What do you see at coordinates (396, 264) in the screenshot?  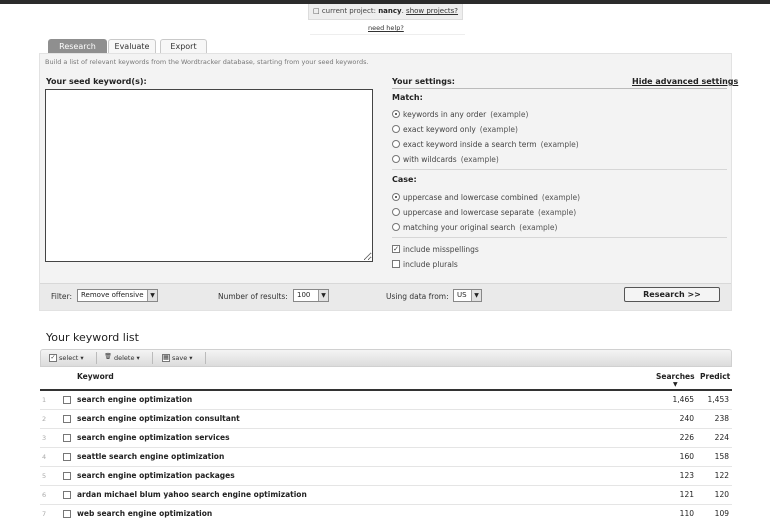 I see `checkbox-icon` at bounding box center [396, 264].